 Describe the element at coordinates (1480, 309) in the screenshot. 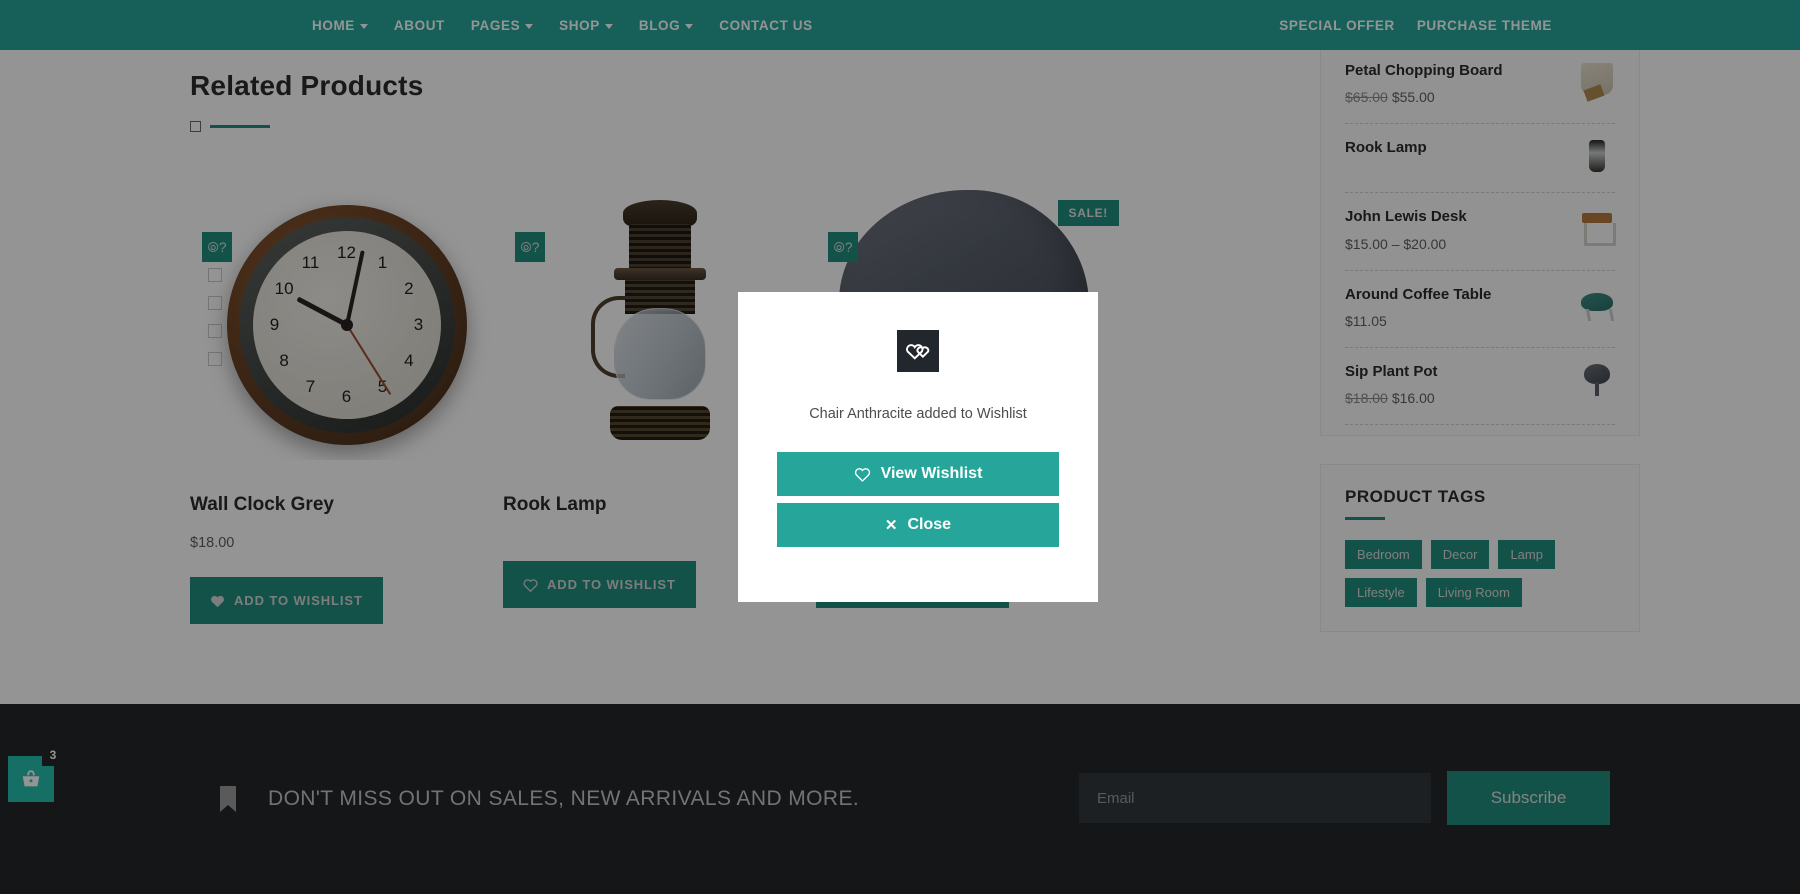

I see `mini-product-item: Around Coffee Table $11.05` at that location.